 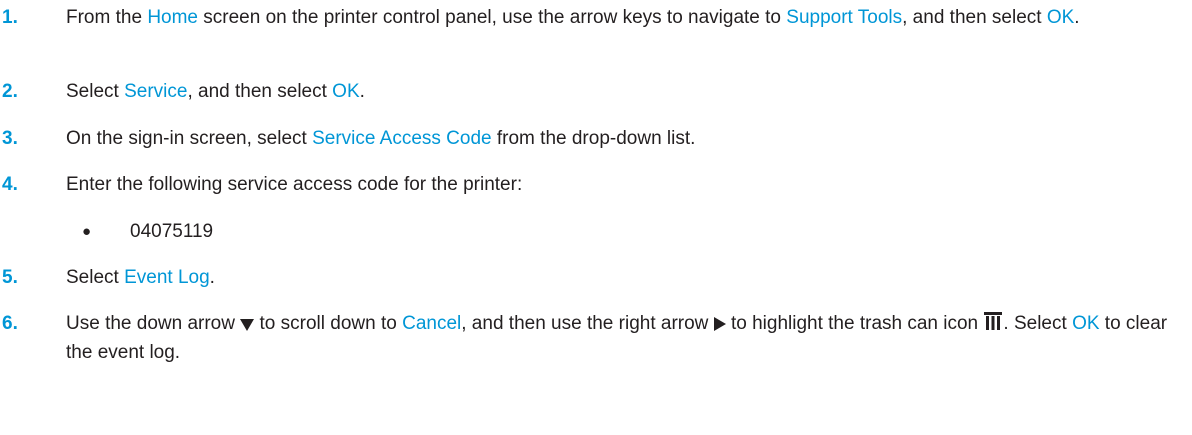 What do you see at coordinates (10, 323) in the screenshot?
I see `step-number: 6.` at bounding box center [10, 323].